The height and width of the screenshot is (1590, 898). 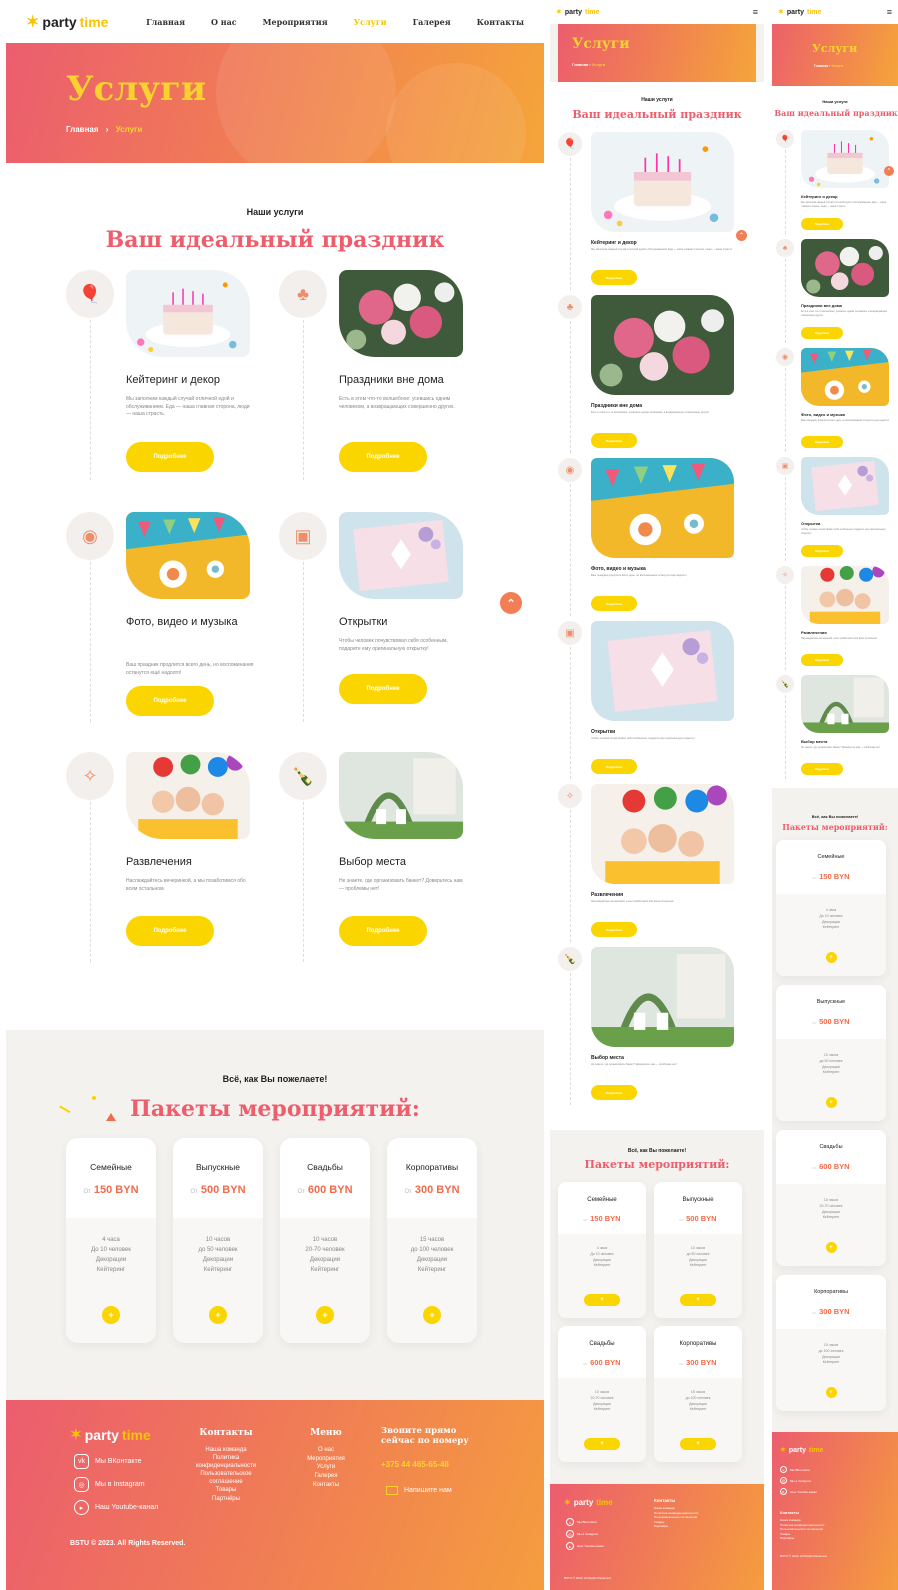 I want to click on package-features: 10 часов 20-70 человек Декорации Кейтеринг, so click(x=325, y=1256).